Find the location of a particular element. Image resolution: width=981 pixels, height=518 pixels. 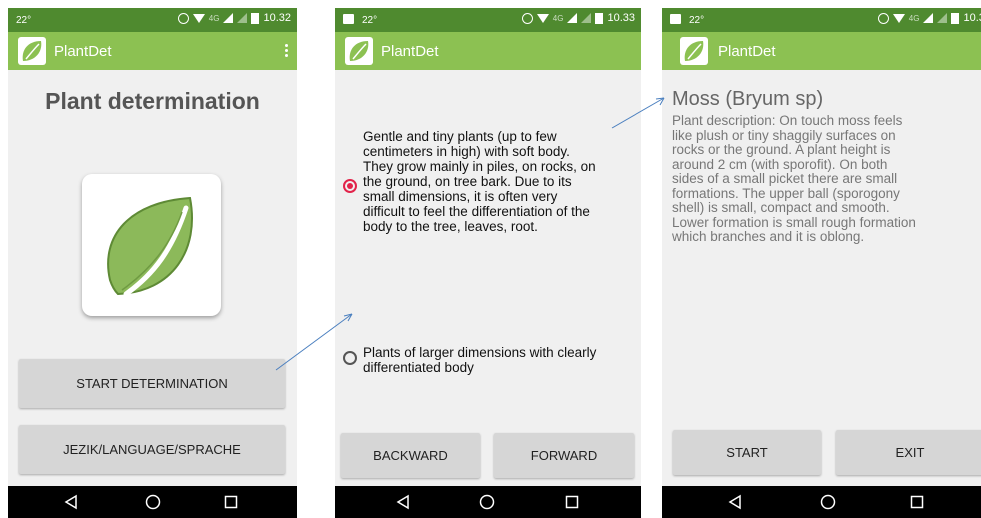

start-button: START is located at coordinates (747, 452).